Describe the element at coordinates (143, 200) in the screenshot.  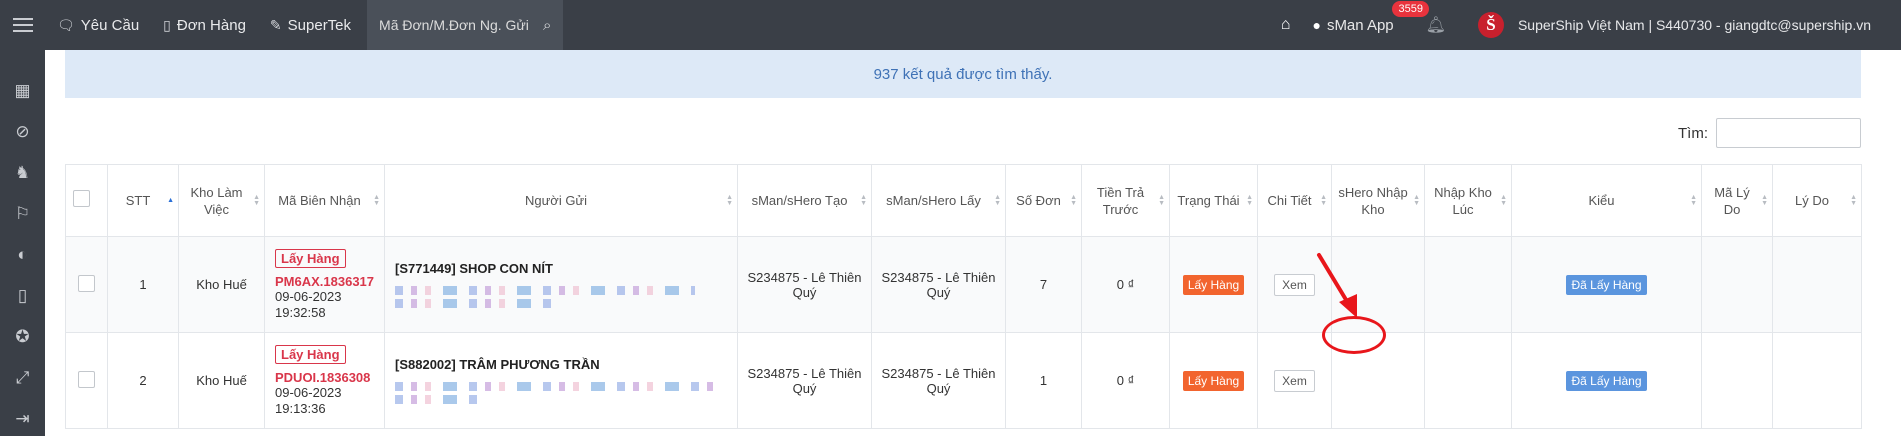
I see `column-header-stt: STT ▲` at that location.